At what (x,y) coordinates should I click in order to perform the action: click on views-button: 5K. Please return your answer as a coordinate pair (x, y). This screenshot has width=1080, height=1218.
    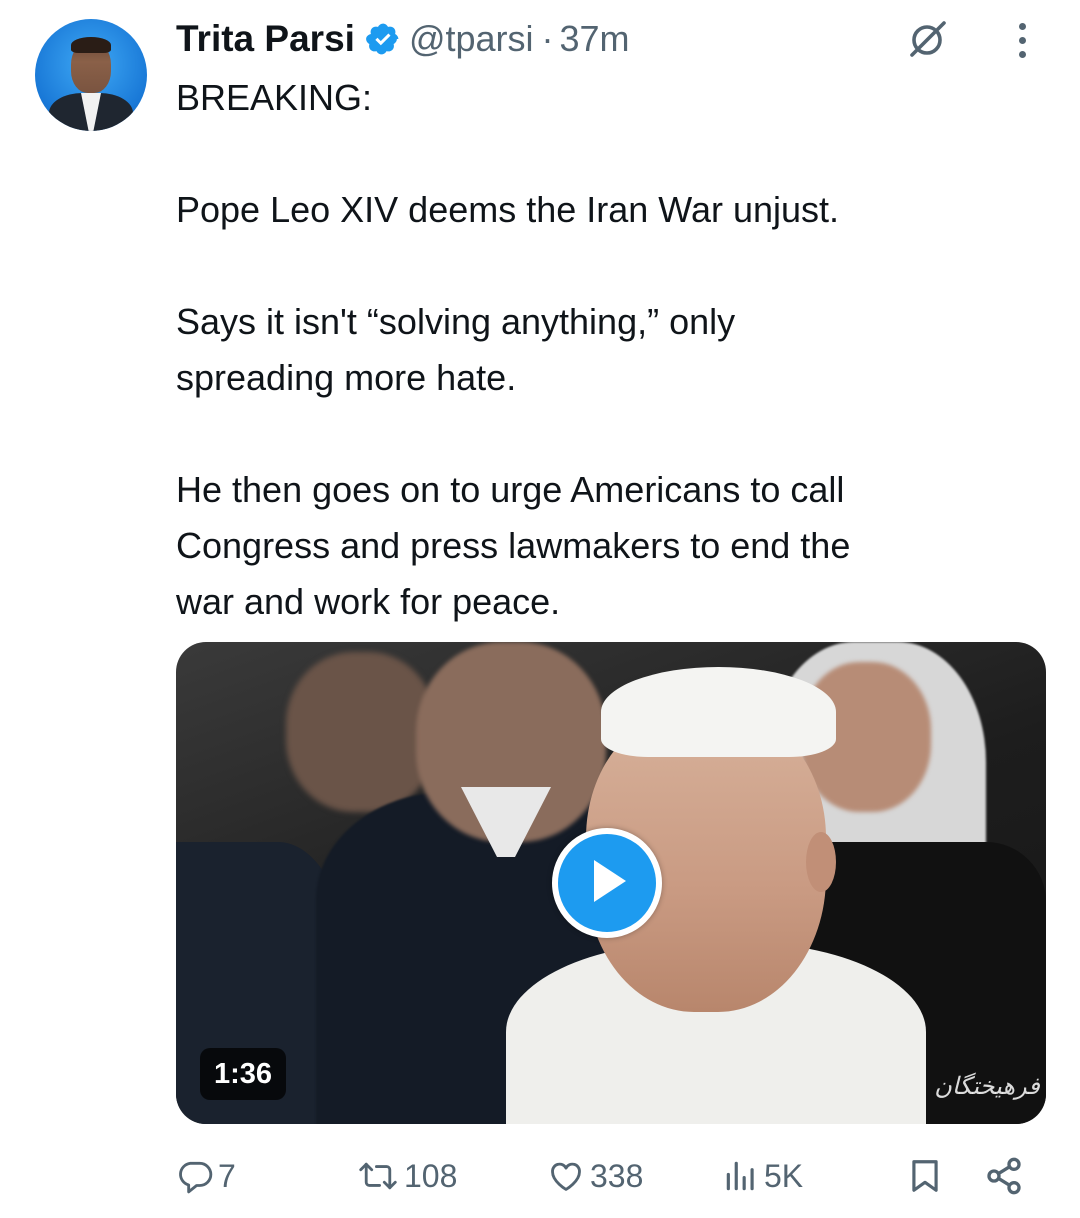
    Looking at the image, I should click on (762, 1176).